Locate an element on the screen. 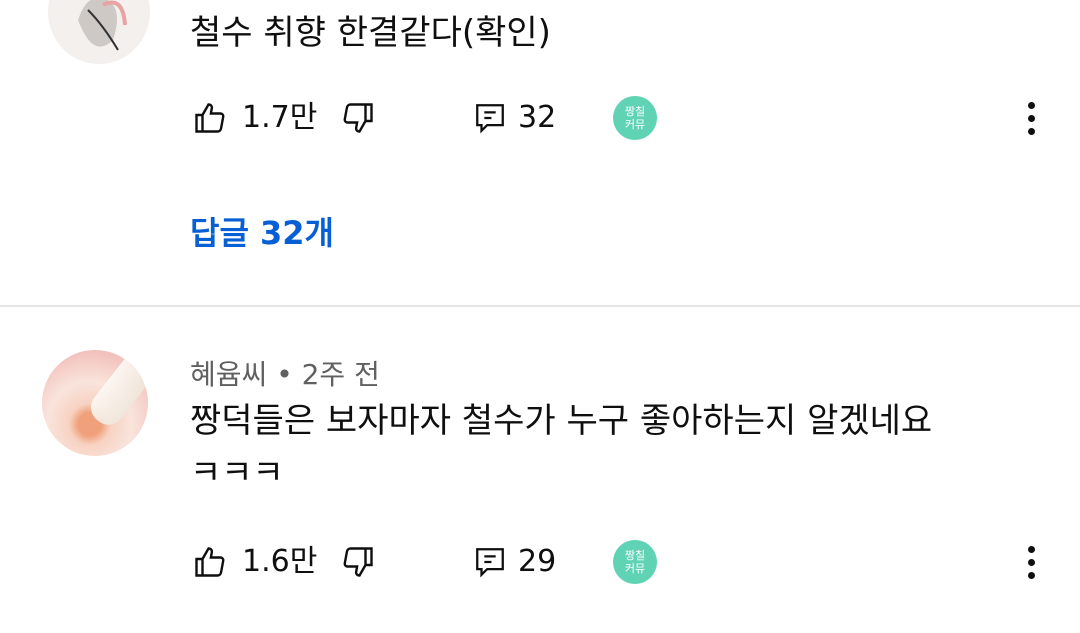  comment-text: 철수 취향 한결같다(확인) is located at coordinates (370, 33).